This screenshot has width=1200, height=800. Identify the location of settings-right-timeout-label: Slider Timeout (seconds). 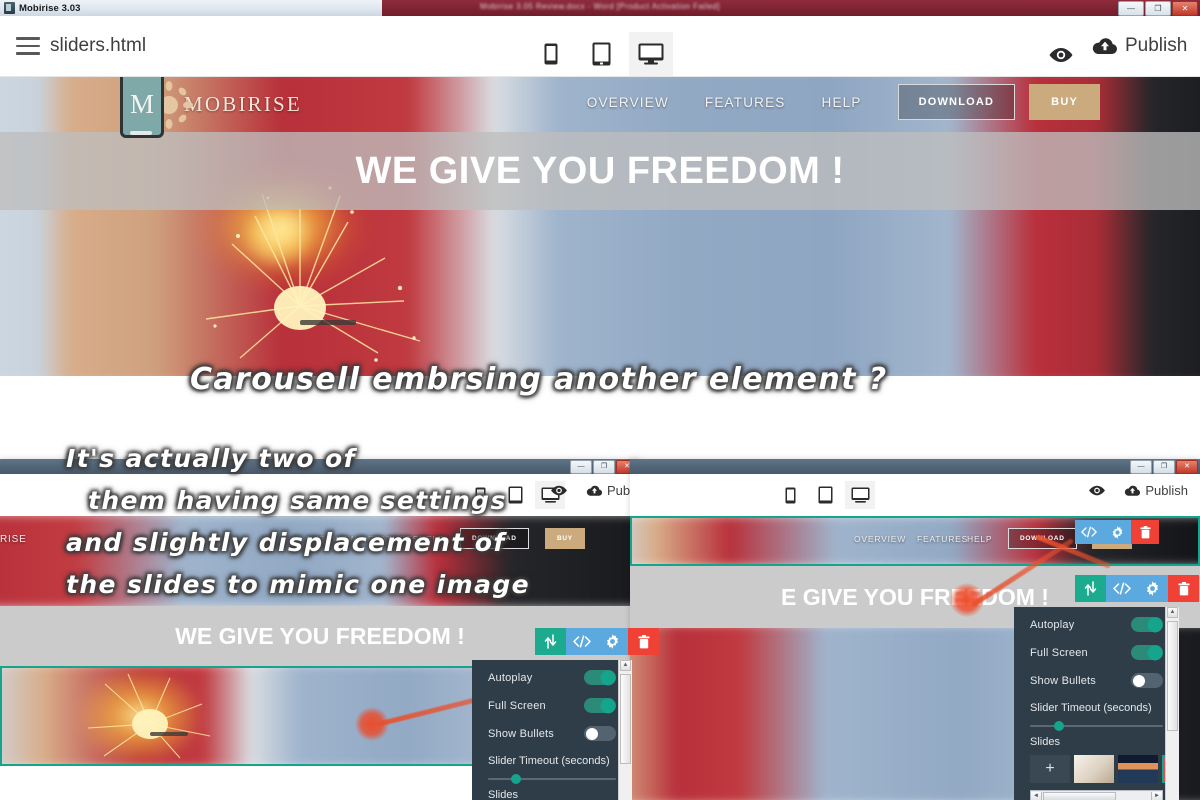
(1091, 708).